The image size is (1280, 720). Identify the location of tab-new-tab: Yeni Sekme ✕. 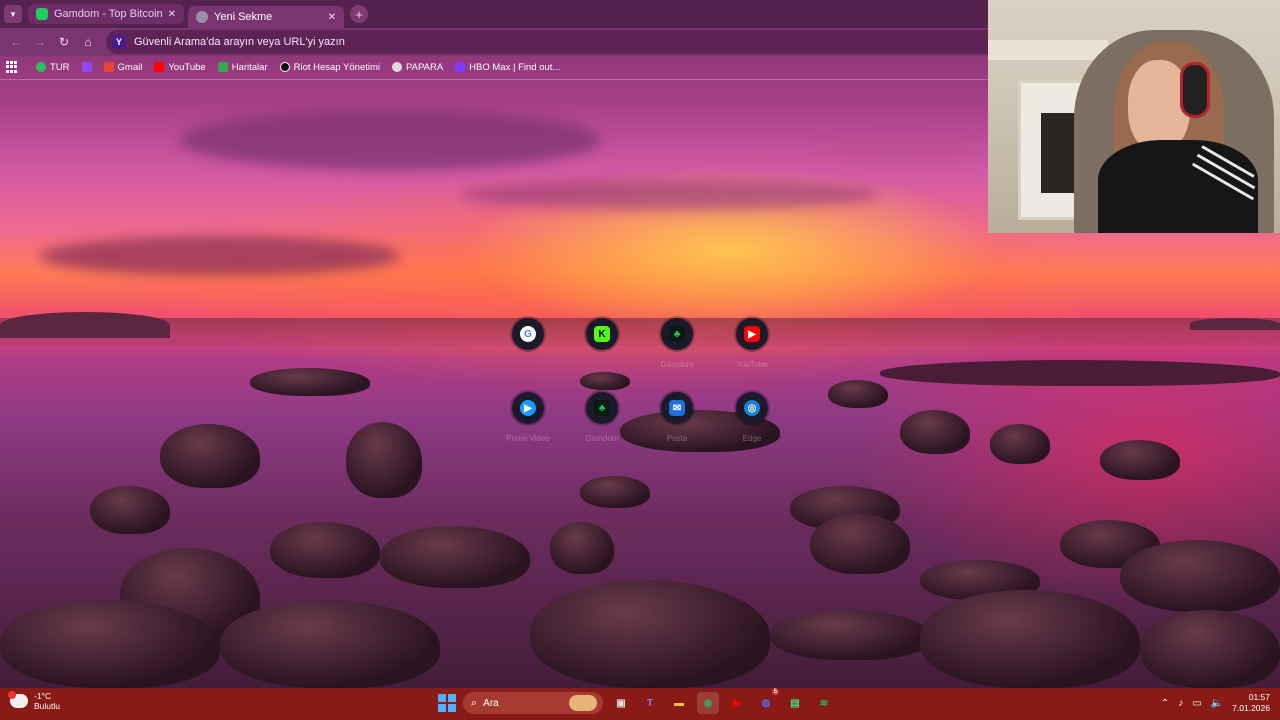
(266, 17).